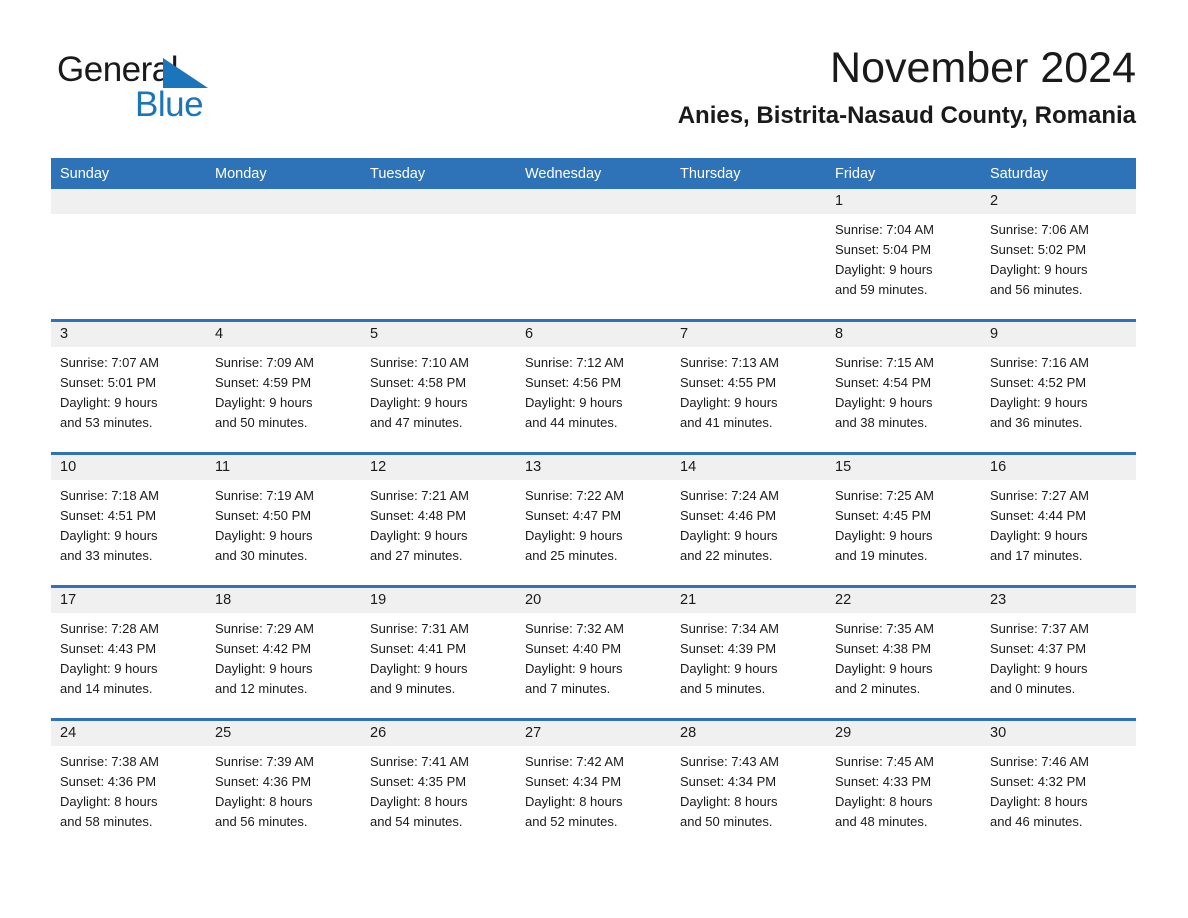 Image resolution: width=1188 pixels, height=918 pixels. Describe the element at coordinates (573, 648) in the screenshot. I see `sunset-text: Sunset: 4:40 PM` at that location.